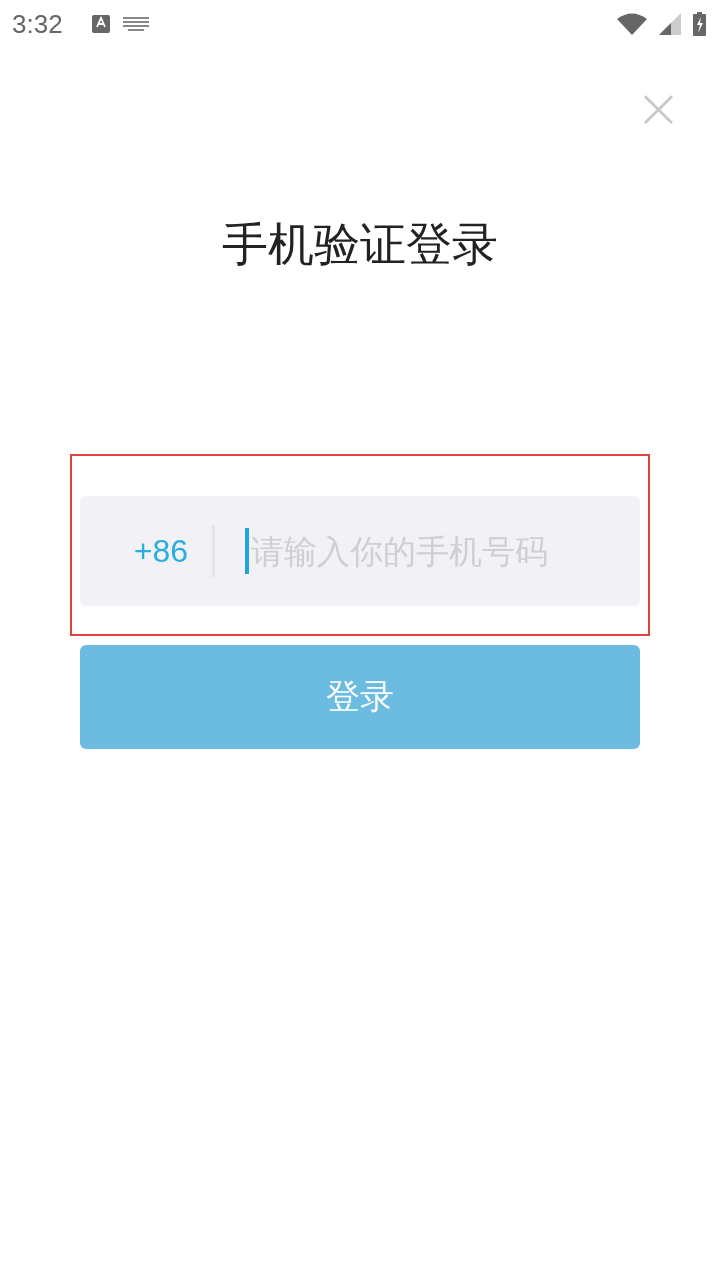 The image size is (720, 1280). I want to click on status-time: 3:32, so click(37, 24).